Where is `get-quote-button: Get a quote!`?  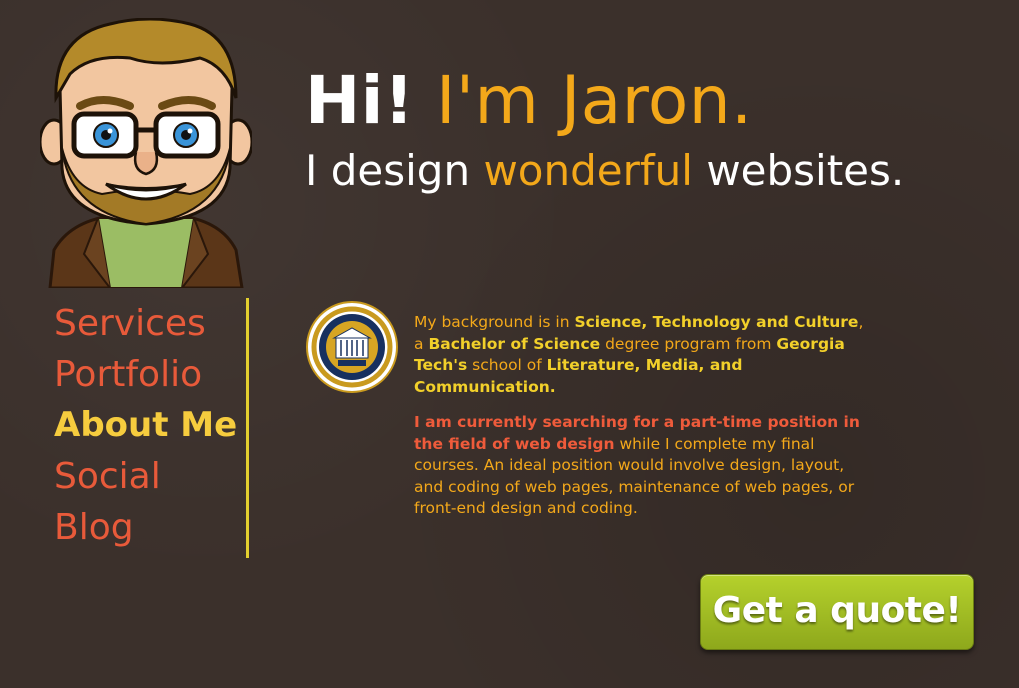 get-quote-button: Get a quote! is located at coordinates (837, 612).